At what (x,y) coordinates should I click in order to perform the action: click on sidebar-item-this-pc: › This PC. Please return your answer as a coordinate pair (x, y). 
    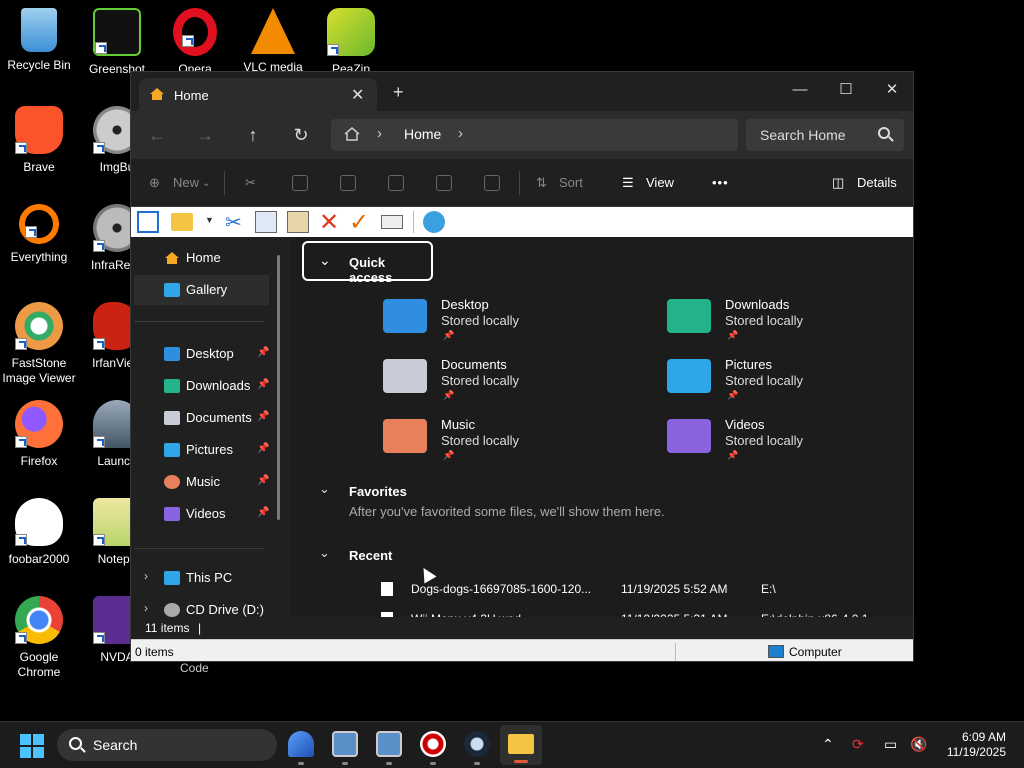
    Looking at the image, I should click on (201, 578).